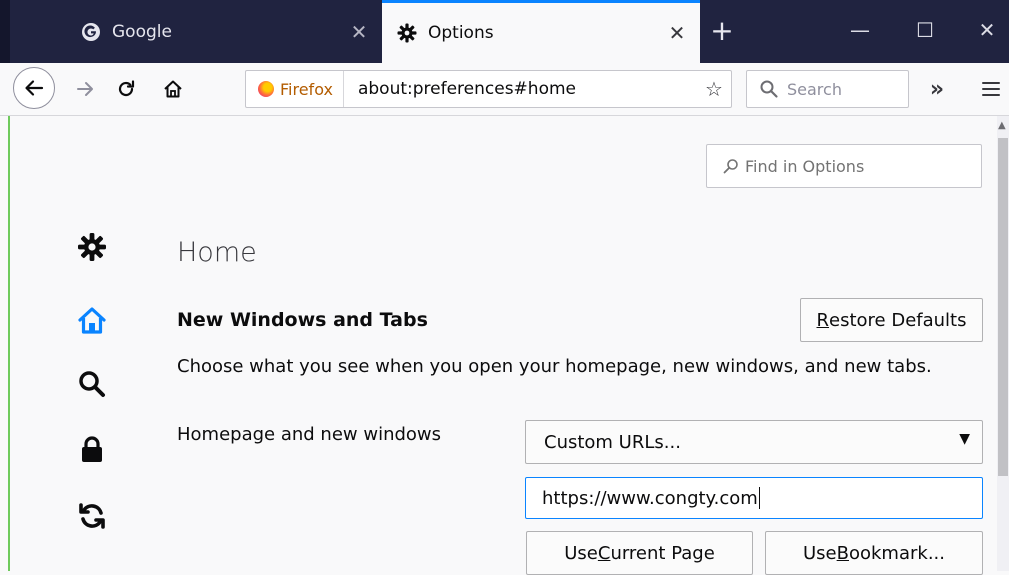  I want to click on firefox-logo-icon, so click(266, 89).